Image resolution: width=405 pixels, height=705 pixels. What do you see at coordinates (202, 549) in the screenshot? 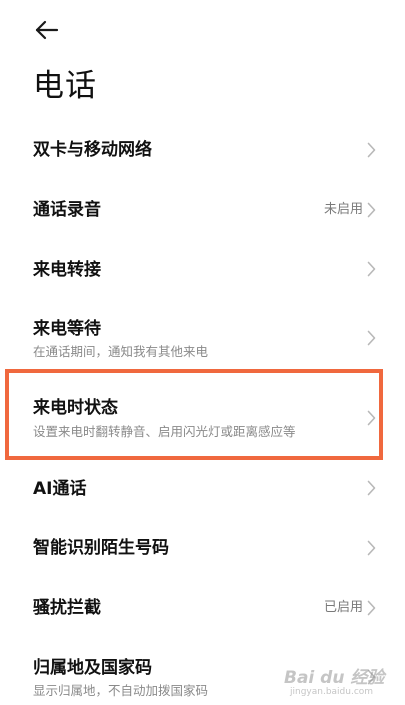
I see `list-item-smart-caller-id: 智能识别陌生号码` at bounding box center [202, 549].